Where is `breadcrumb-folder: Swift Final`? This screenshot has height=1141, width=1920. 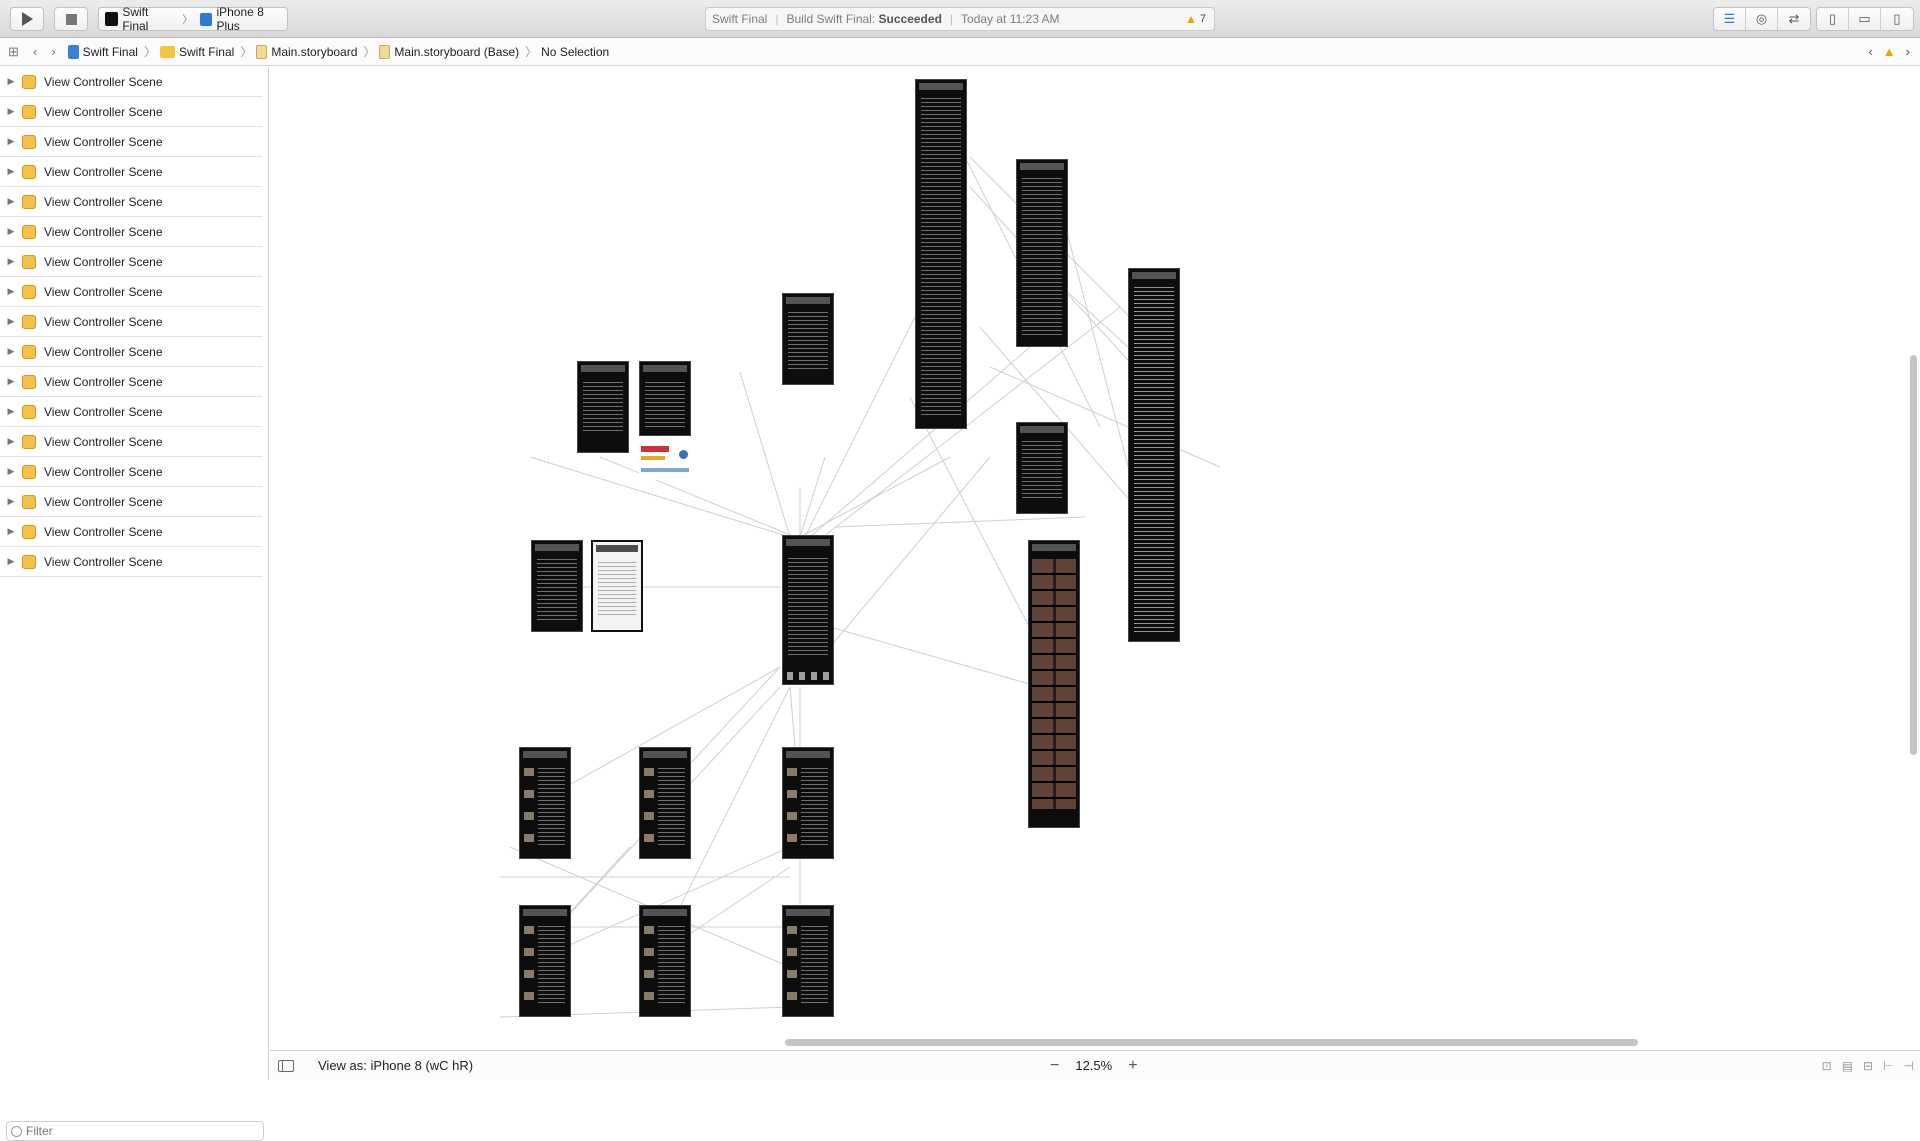 breadcrumb-folder: Swift Final is located at coordinates (196, 52).